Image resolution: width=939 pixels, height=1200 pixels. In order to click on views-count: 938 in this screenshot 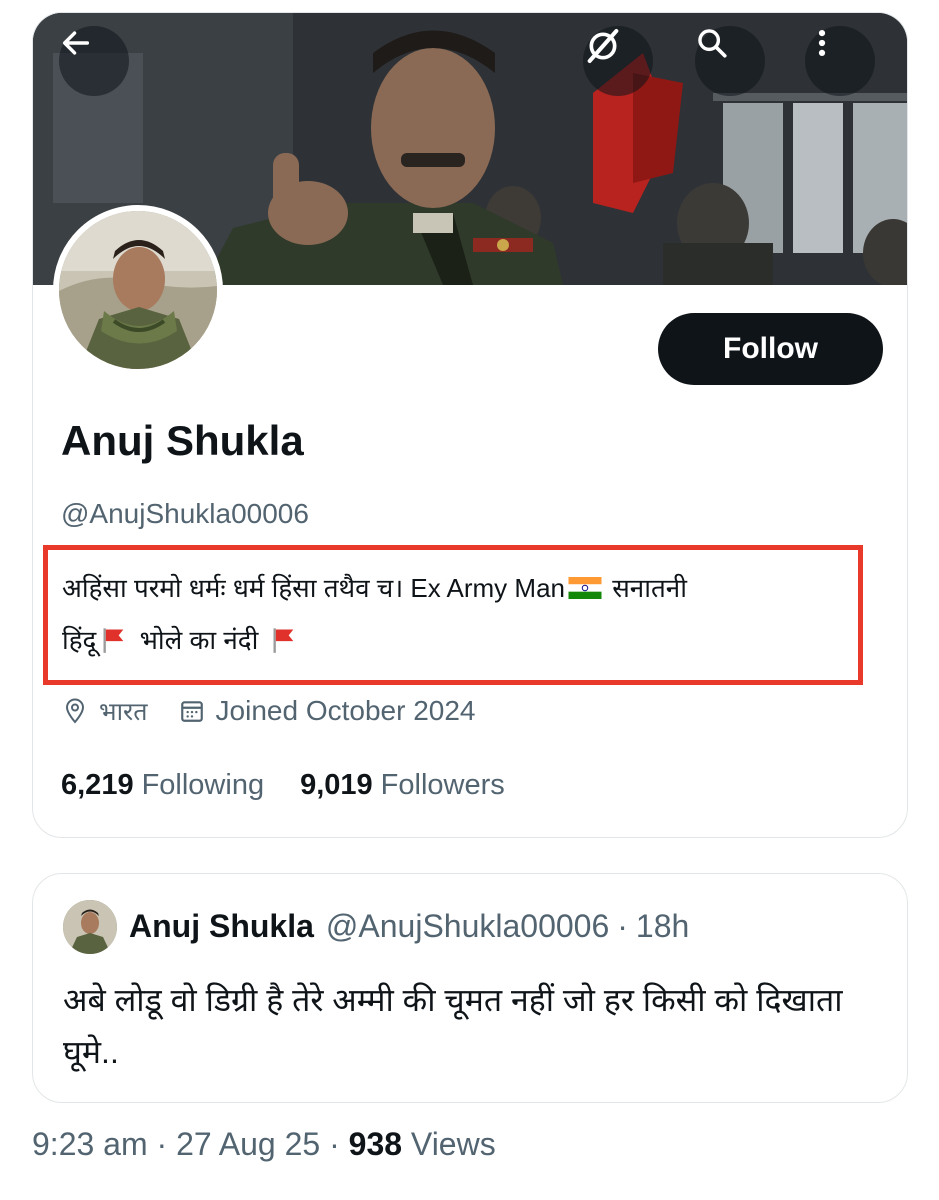, I will do `click(375, 1144)`.